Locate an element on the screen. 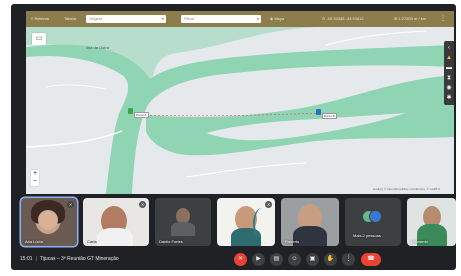  participant-name: Roberto is located at coordinates (292, 241).